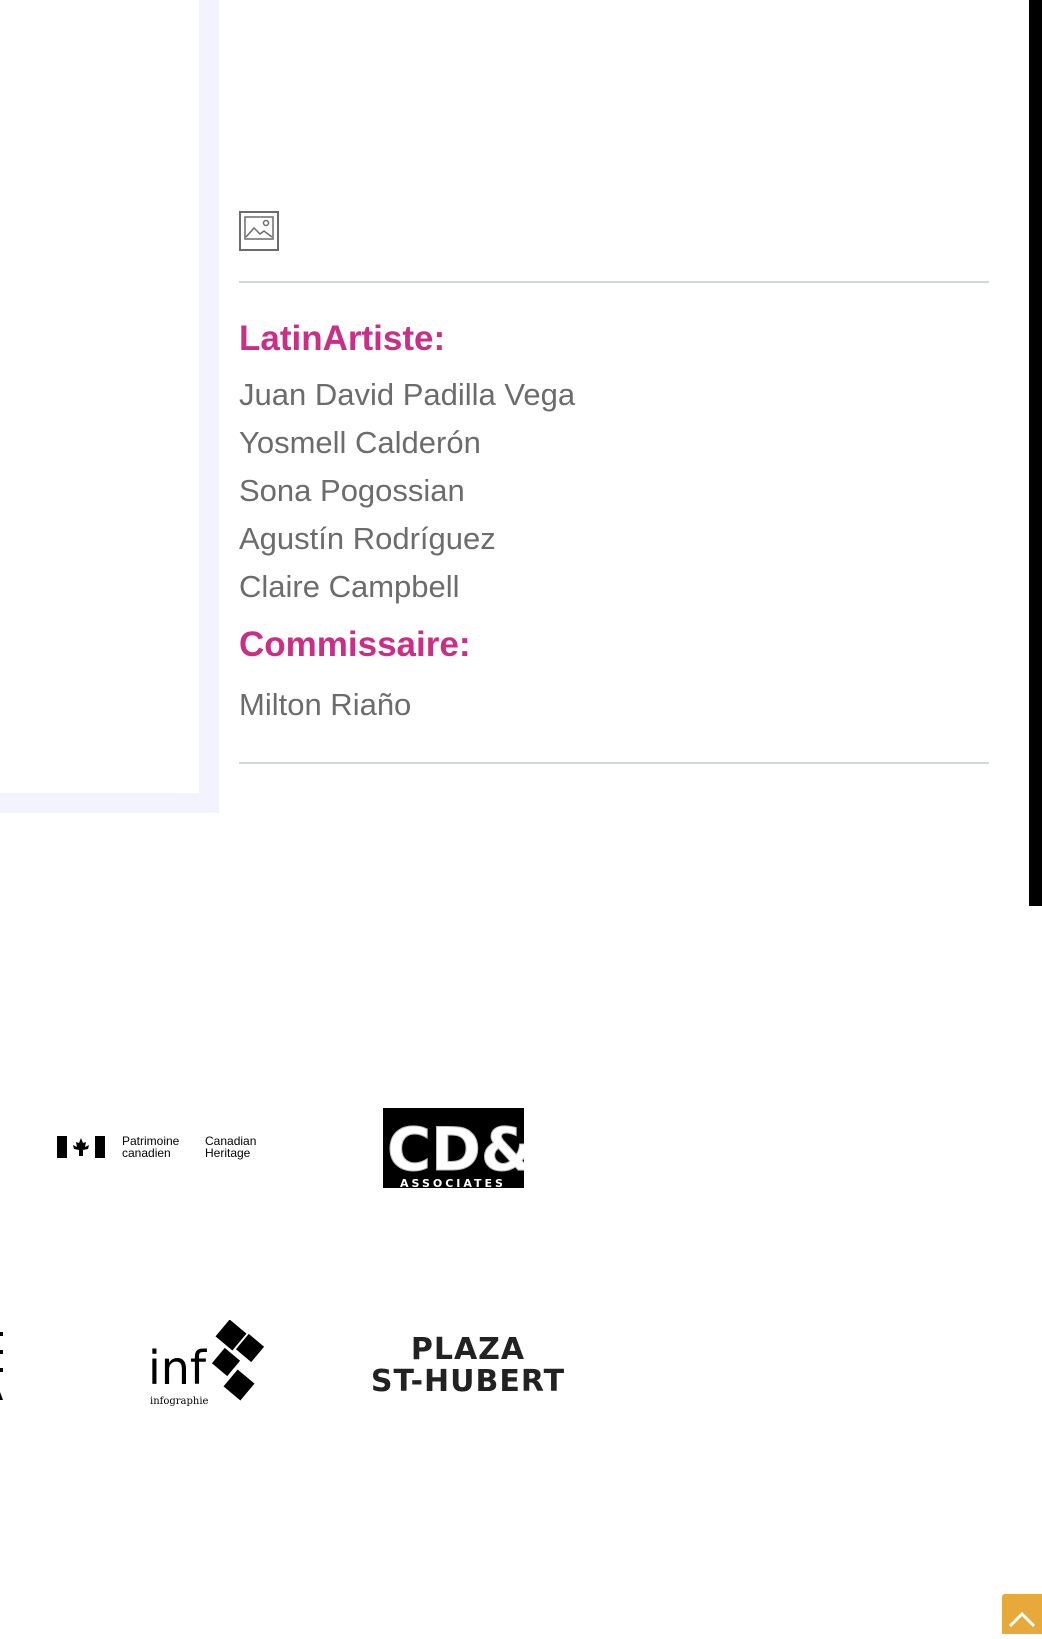 The image size is (1042, 1639). I want to click on artist-name: Juan David Padilla Vega, so click(407, 394).